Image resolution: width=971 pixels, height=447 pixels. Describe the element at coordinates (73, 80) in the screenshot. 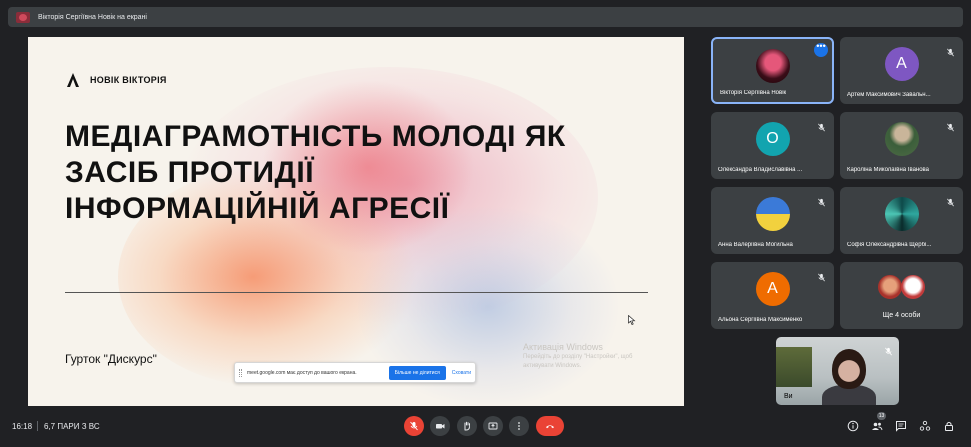

I see `logo-mark-icon` at that location.